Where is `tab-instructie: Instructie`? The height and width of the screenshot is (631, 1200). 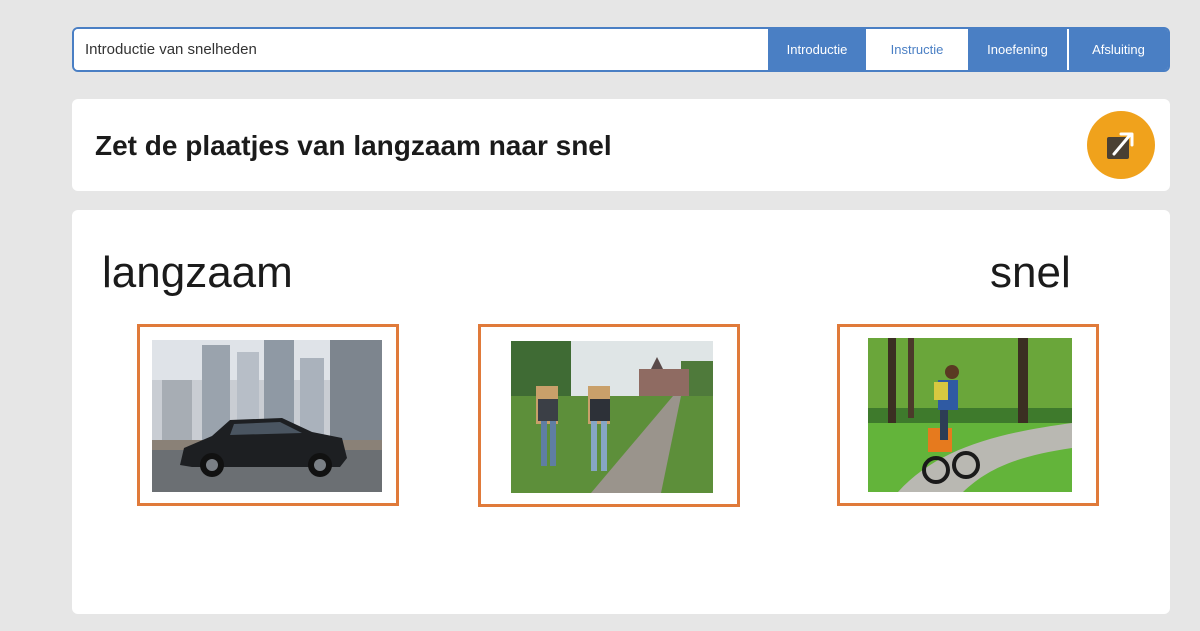 tab-instructie: Instructie is located at coordinates (917, 49).